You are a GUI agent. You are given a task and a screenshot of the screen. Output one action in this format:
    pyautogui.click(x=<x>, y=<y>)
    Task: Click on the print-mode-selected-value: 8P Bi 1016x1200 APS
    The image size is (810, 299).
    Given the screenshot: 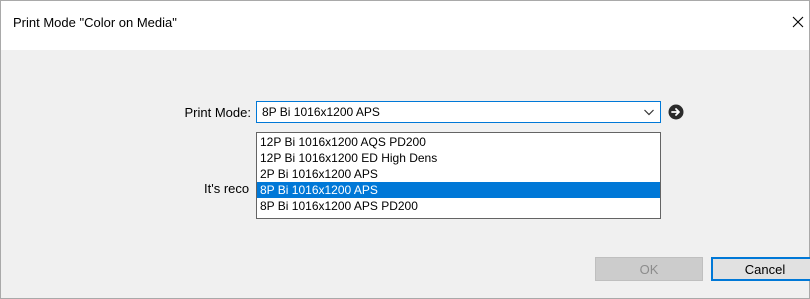 What is the action you would take?
    pyautogui.click(x=321, y=112)
    